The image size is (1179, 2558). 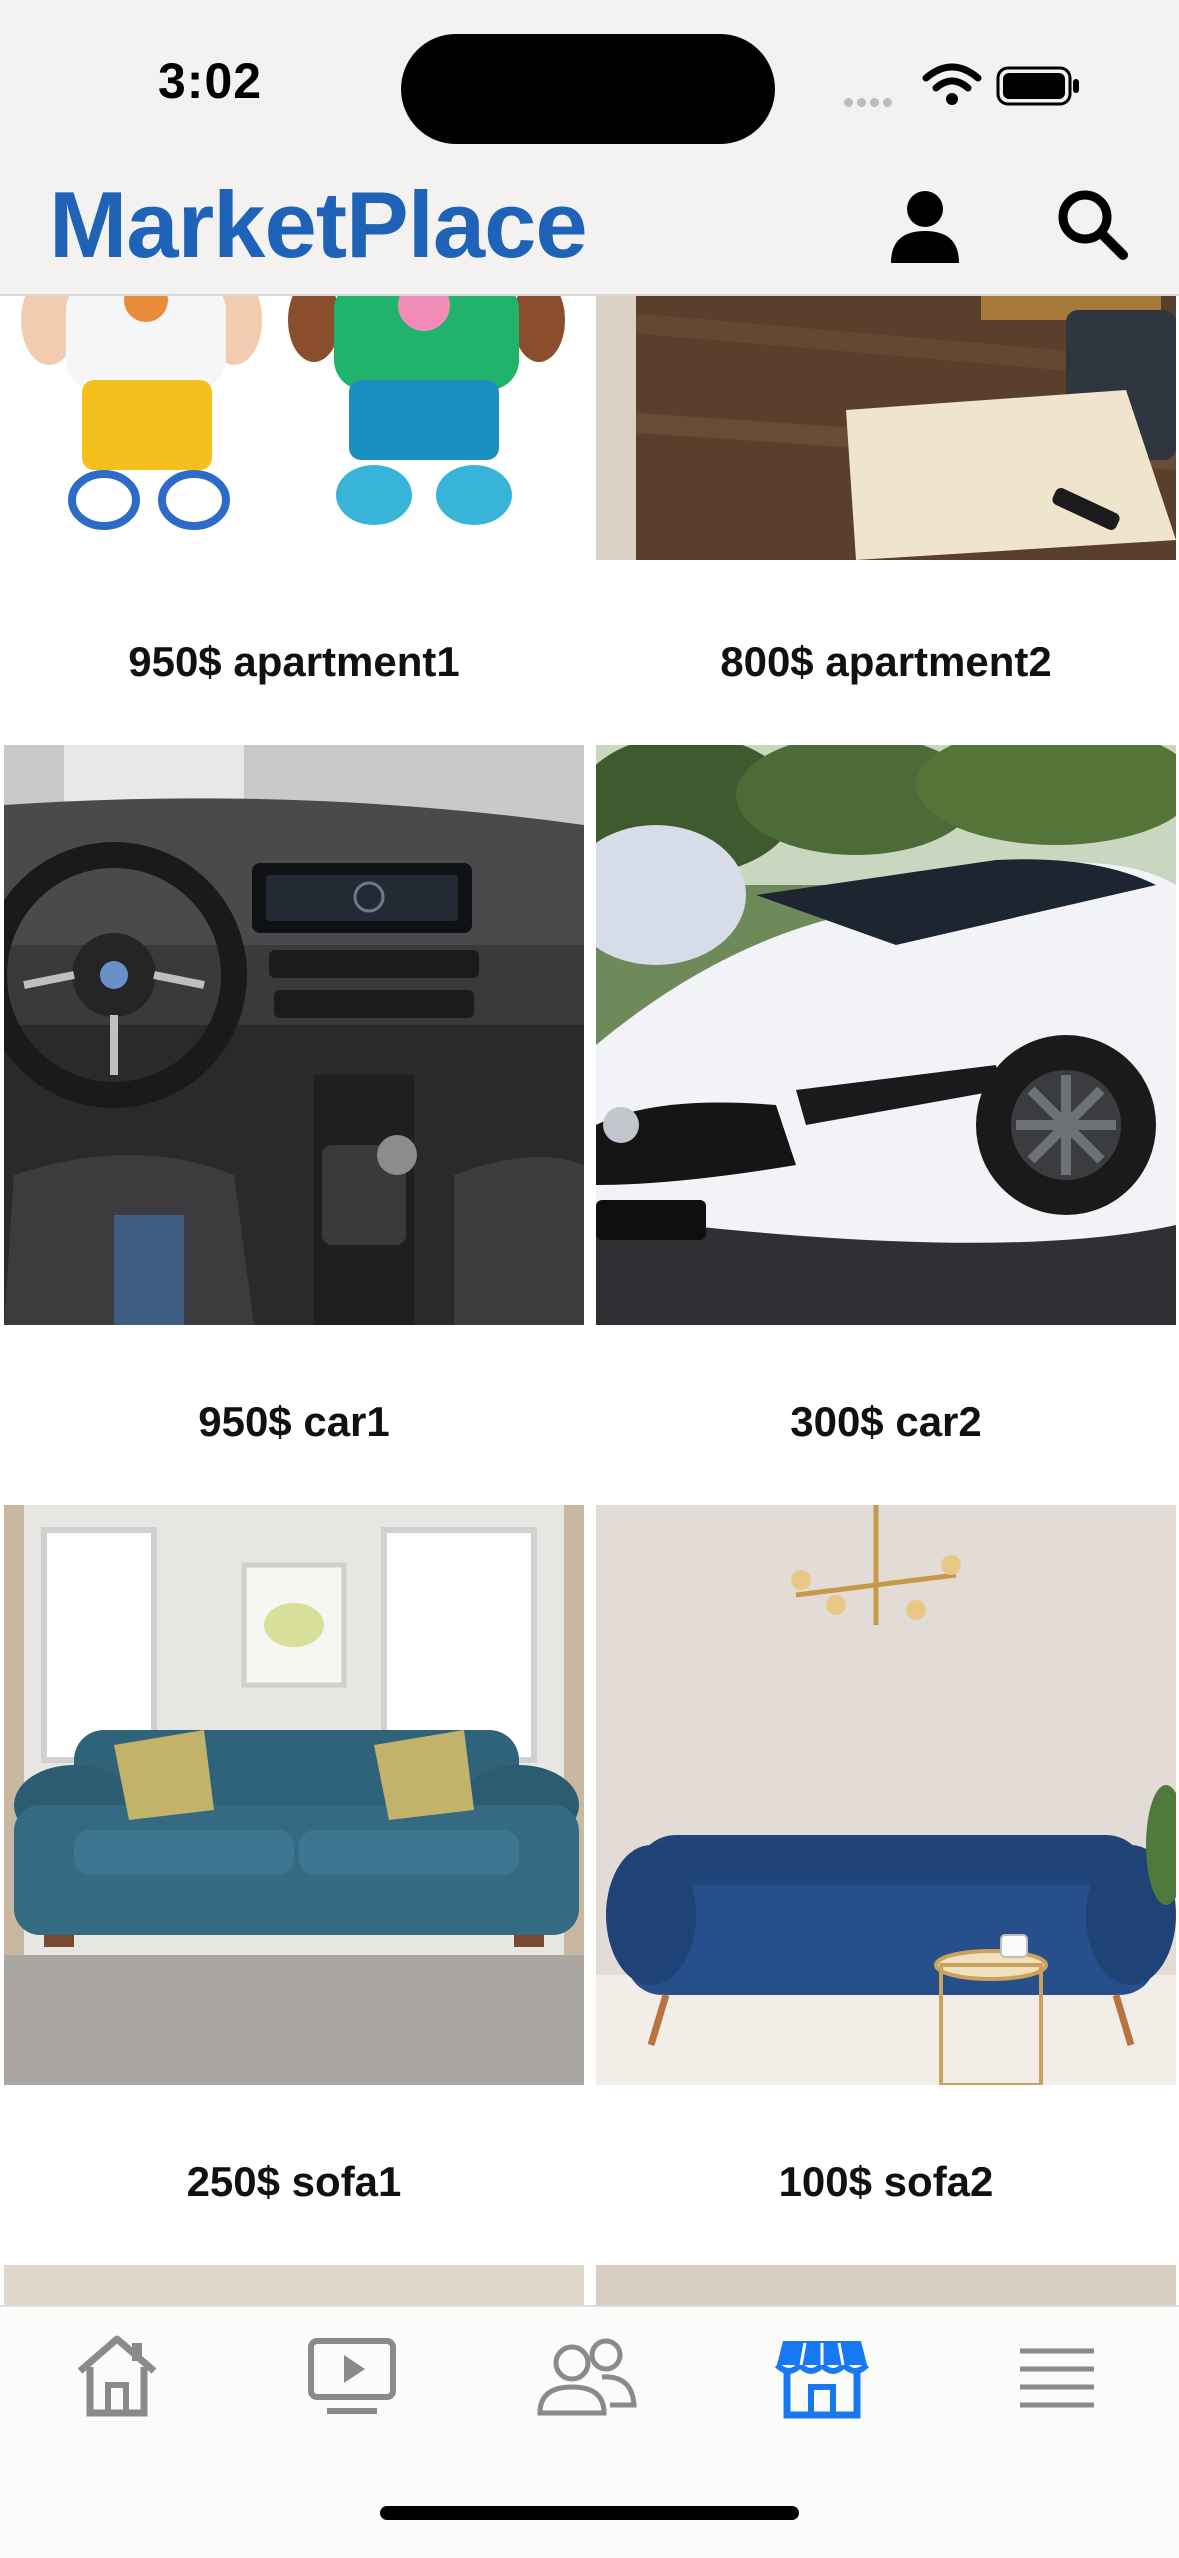 I want to click on listing-caption: 300$ car2, so click(x=886, y=1422).